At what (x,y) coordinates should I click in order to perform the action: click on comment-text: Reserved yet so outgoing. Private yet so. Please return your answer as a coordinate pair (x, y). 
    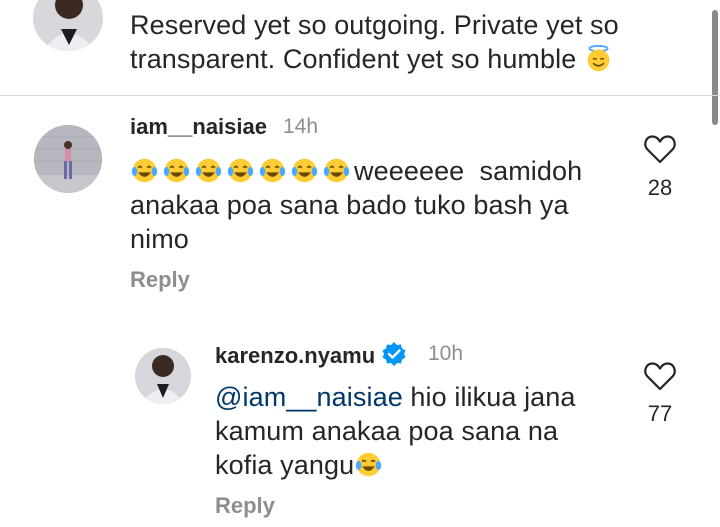
    Looking at the image, I should click on (374, 25).